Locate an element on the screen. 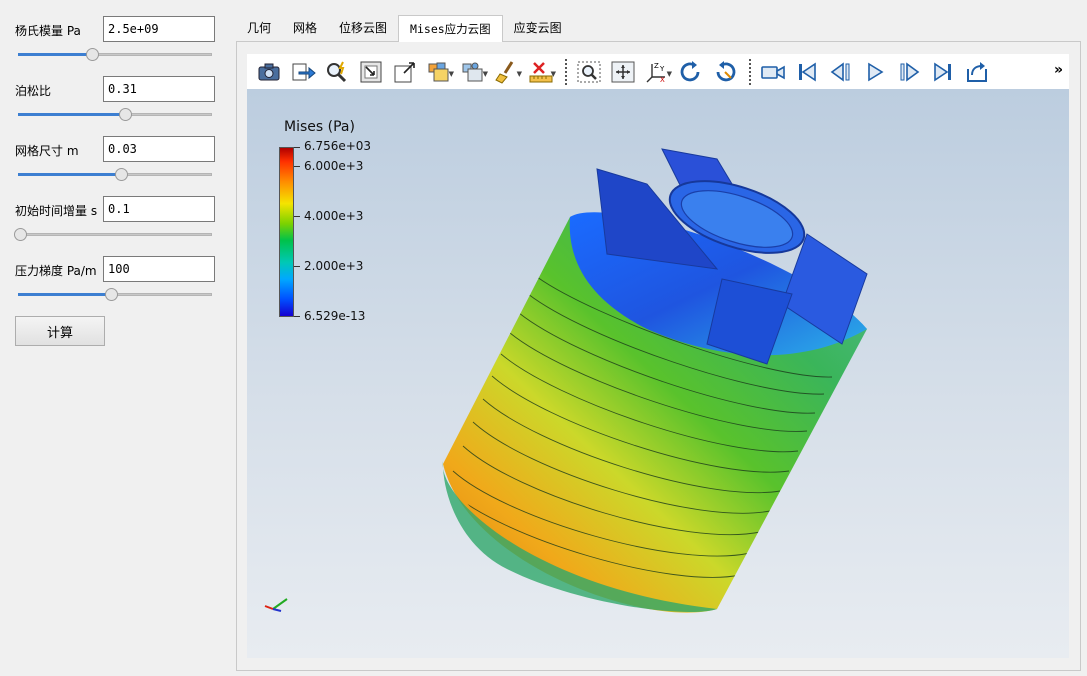 Image resolution: width=1087 pixels, height=676 pixels. export-icon is located at coordinates (302, 72).